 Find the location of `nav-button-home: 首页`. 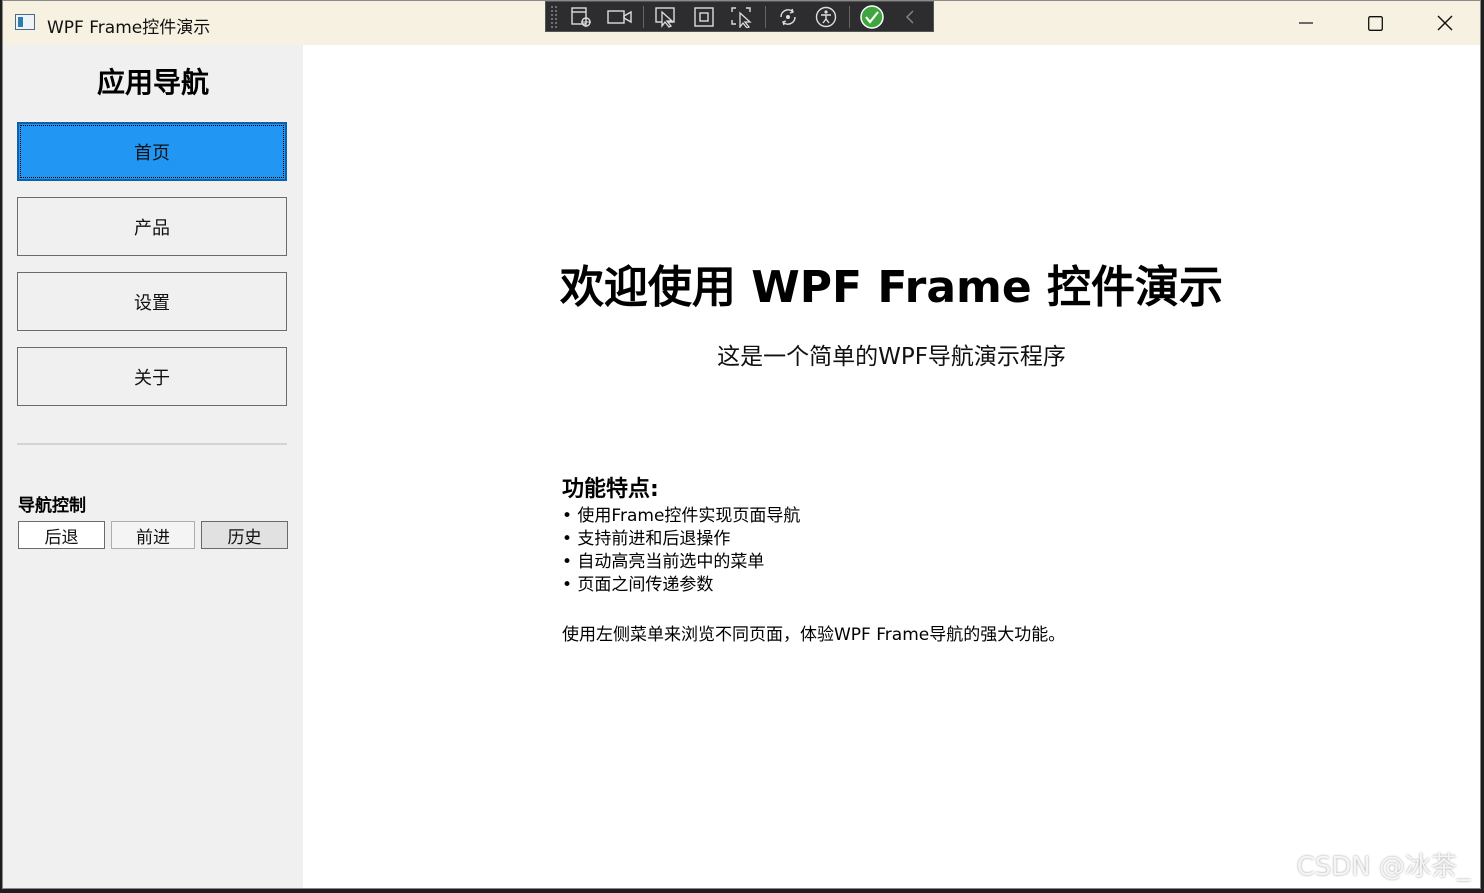

nav-button-home: 首页 is located at coordinates (152, 151).